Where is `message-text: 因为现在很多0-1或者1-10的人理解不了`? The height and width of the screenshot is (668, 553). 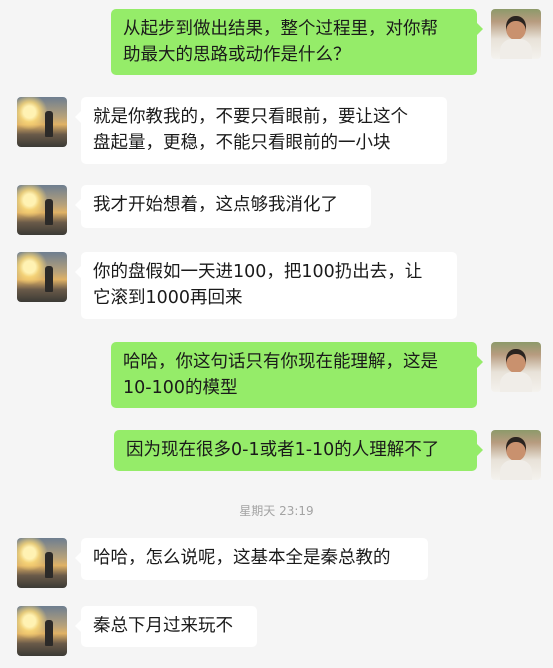 message-text: 因为现在很多0-1或者1-10的人理解不了 is located at coordinates (283, 450).